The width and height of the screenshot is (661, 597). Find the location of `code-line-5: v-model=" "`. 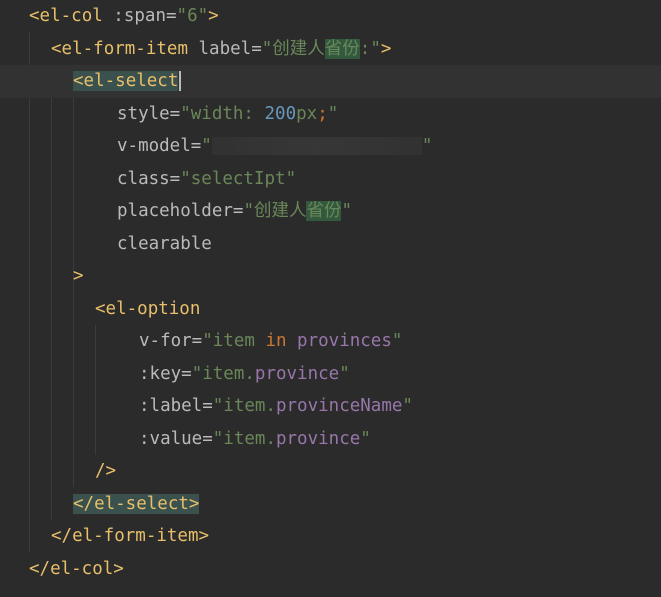

code-line-5: v-model=" " is located at coordinates (330, 146).